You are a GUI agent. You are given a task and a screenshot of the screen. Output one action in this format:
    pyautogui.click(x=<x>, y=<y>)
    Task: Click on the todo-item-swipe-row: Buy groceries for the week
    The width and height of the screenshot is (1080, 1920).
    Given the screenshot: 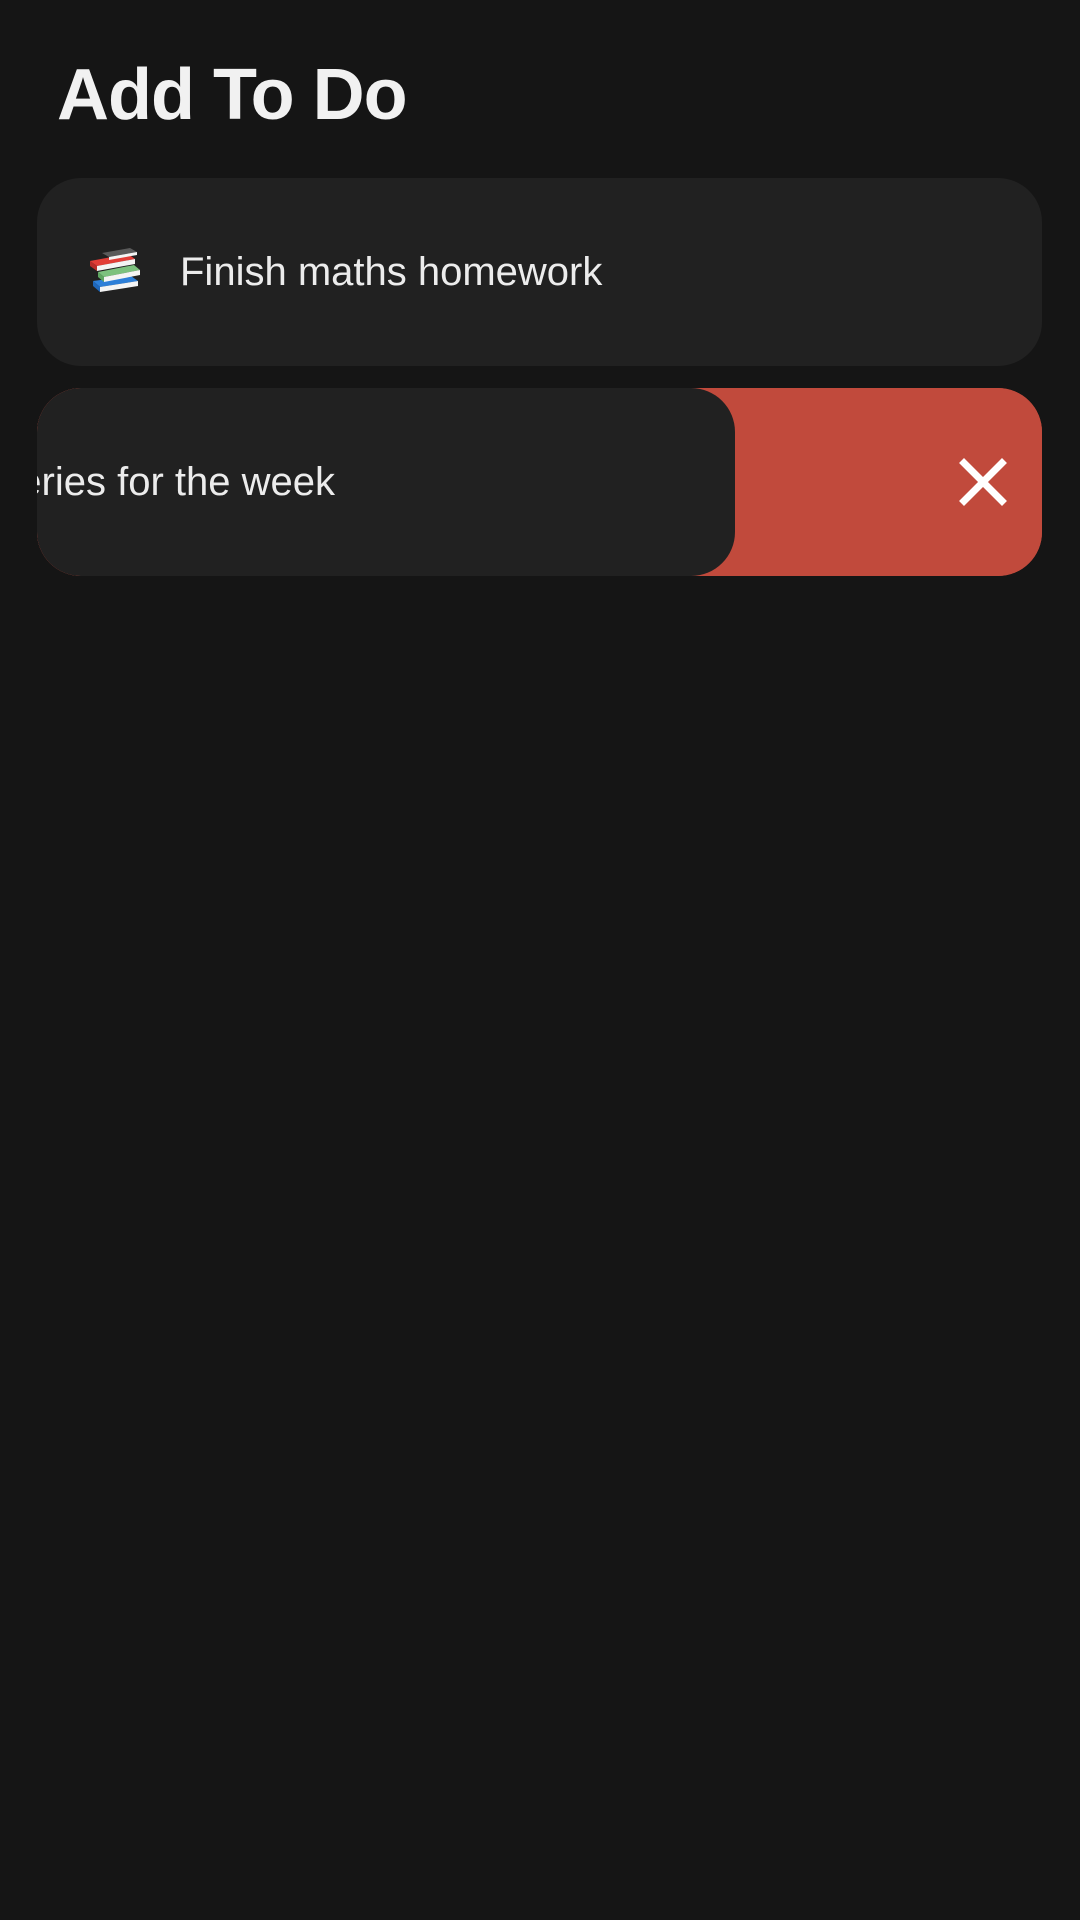 What is the action you would take?
    pyautogui.click(x=539, y=482)
    